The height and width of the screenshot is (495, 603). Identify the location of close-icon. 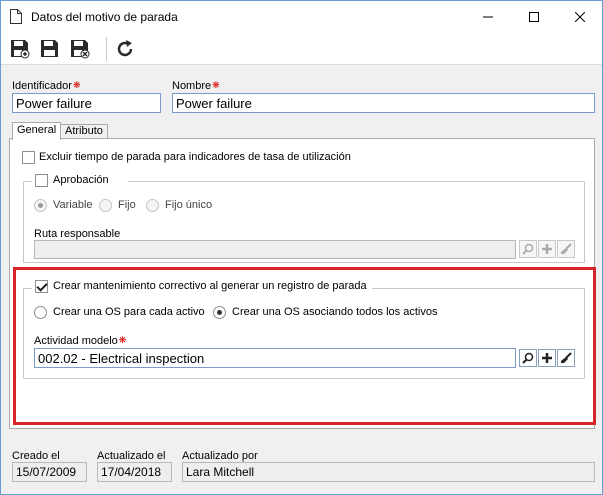
(580, 16).